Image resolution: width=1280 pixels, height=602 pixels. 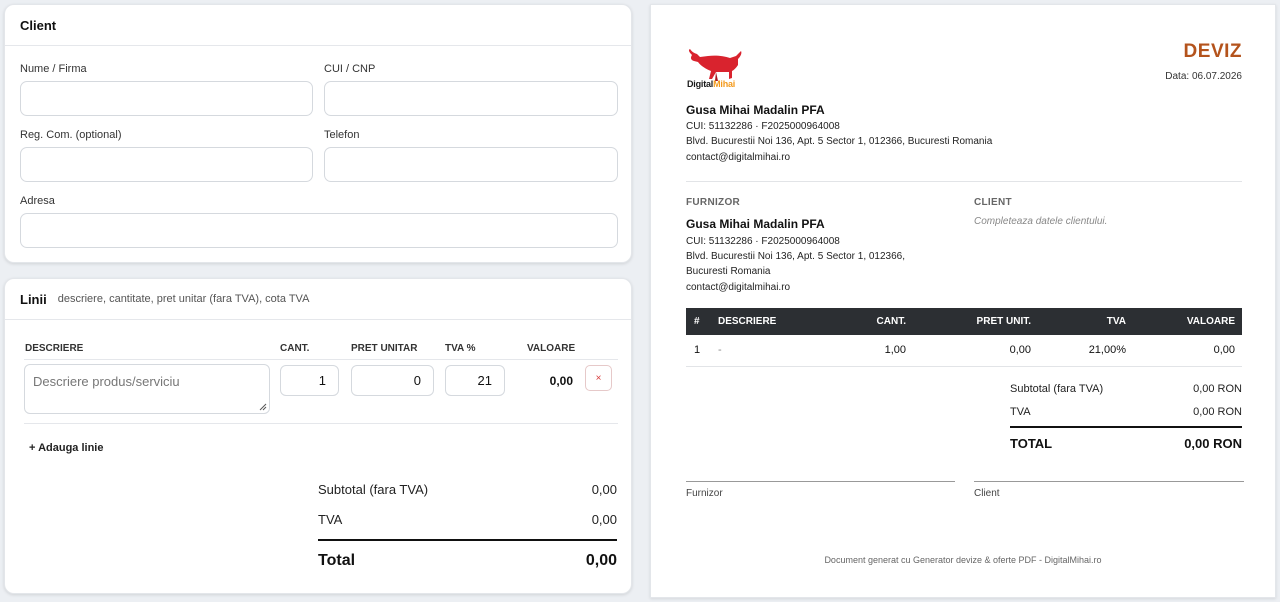 What do you see at coordinates (1020, 350) in the screenshot?
I see `doc-row-unit-price: 0,00` at bounding box center [1020, 350].